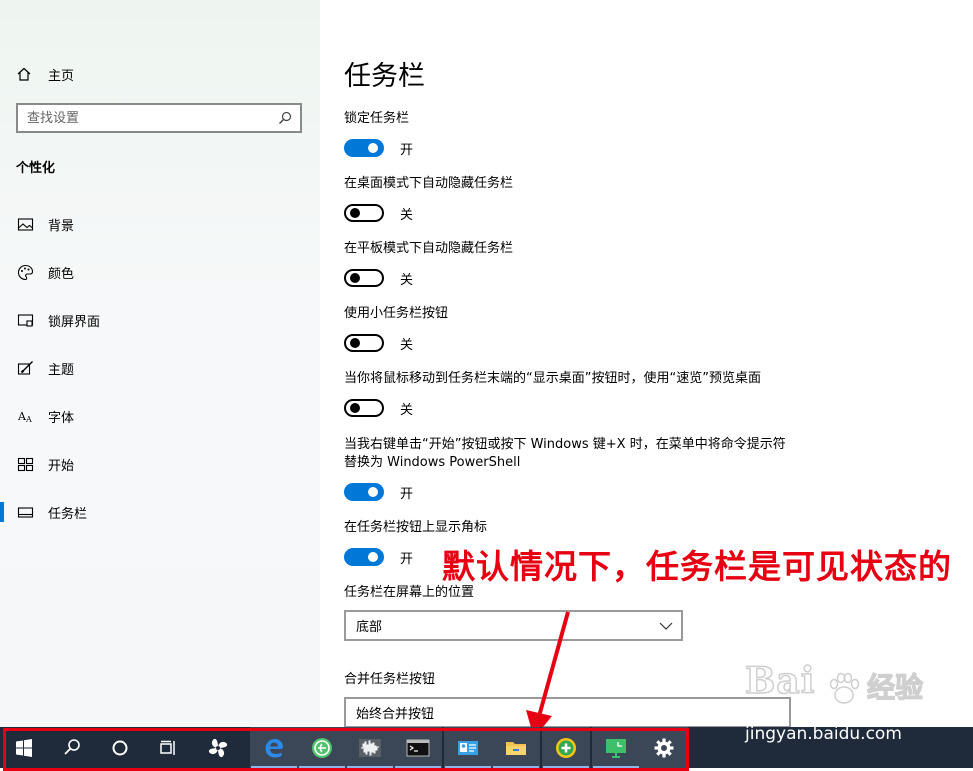  Describe the element at coordinates (895, 687) in the screenshot. I see `watermark-cn: 经验` at that location.